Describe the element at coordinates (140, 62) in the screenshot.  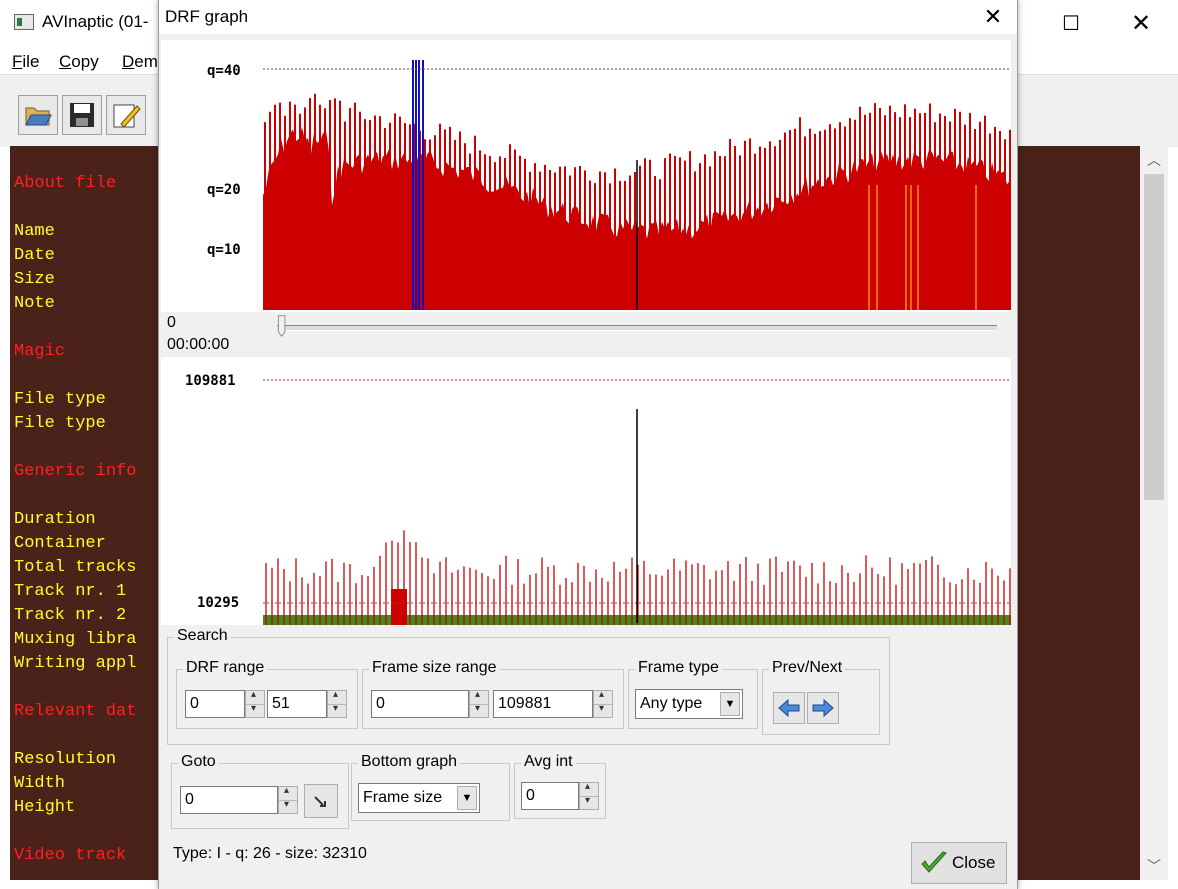
I see `menu-demux: Dem` at that location.